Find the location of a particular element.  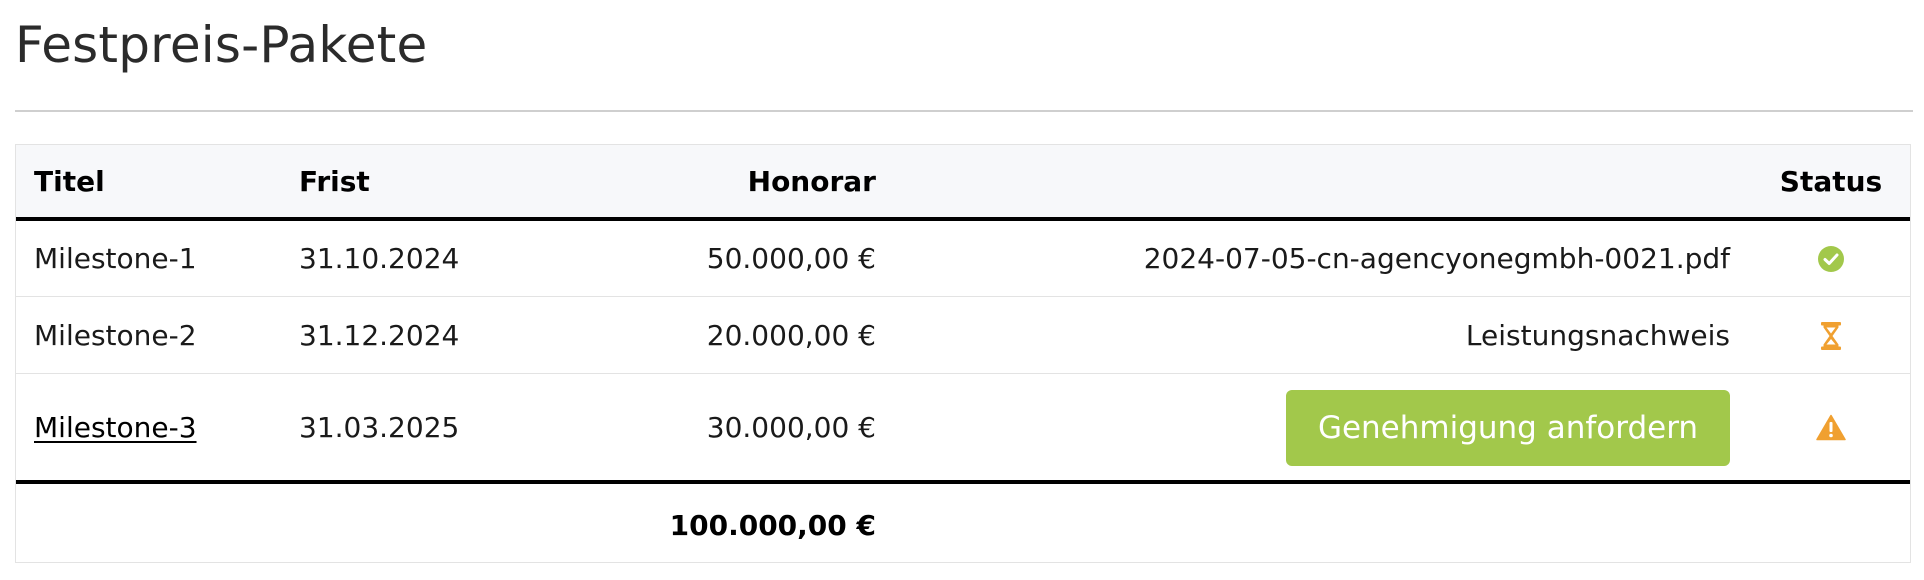

check-circle-icon is located at coordinates (1831, 259).